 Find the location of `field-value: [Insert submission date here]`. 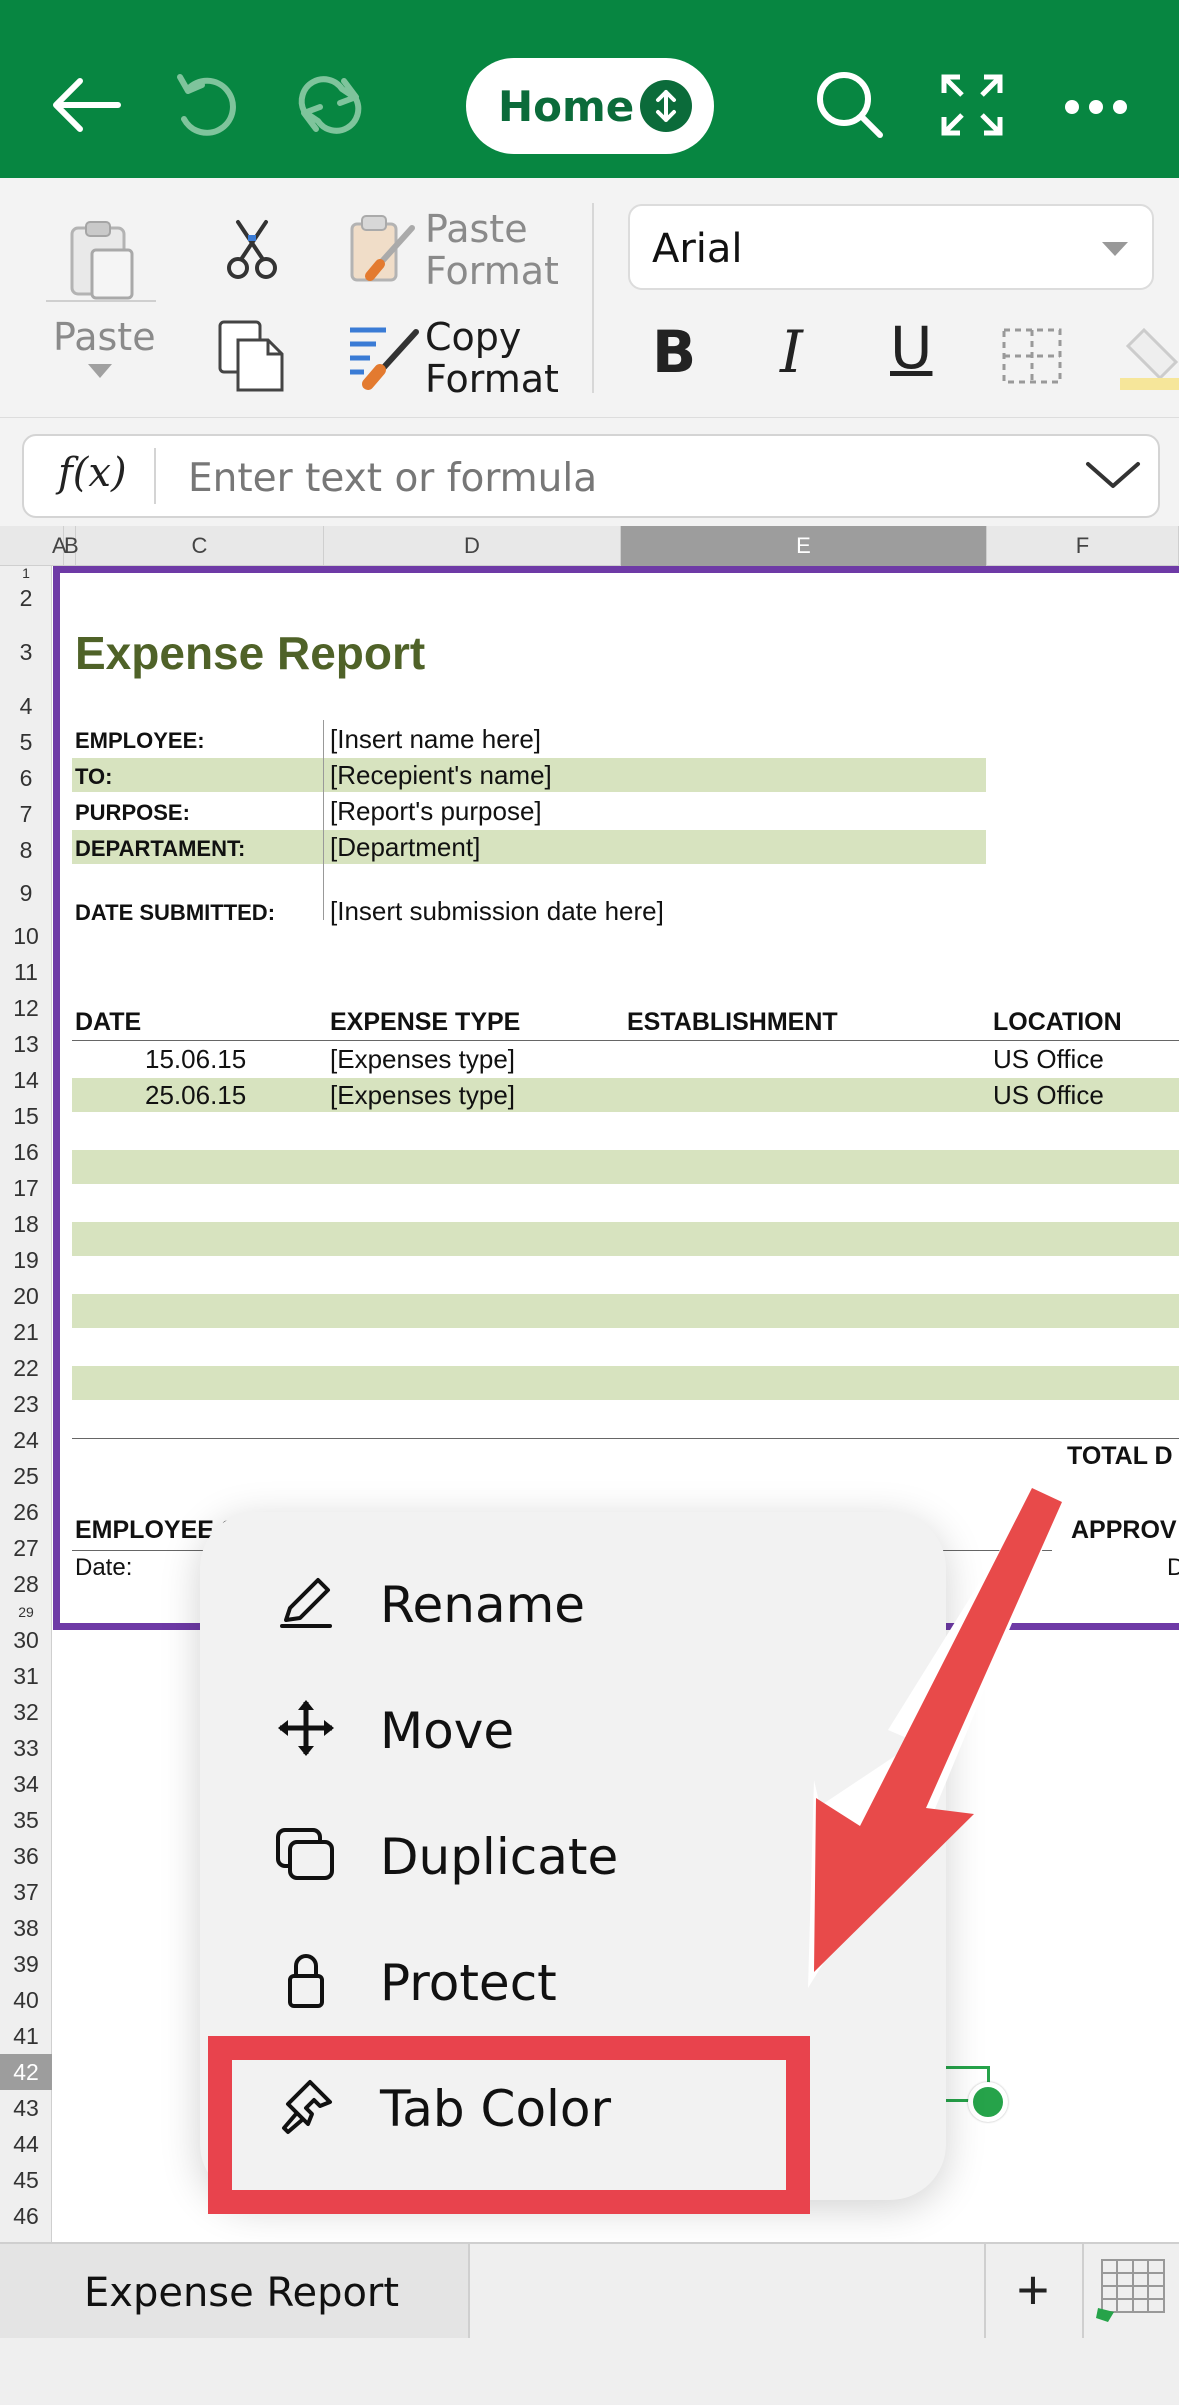

field-value: [Insert submission date here] is located at coordinates (497, 911).